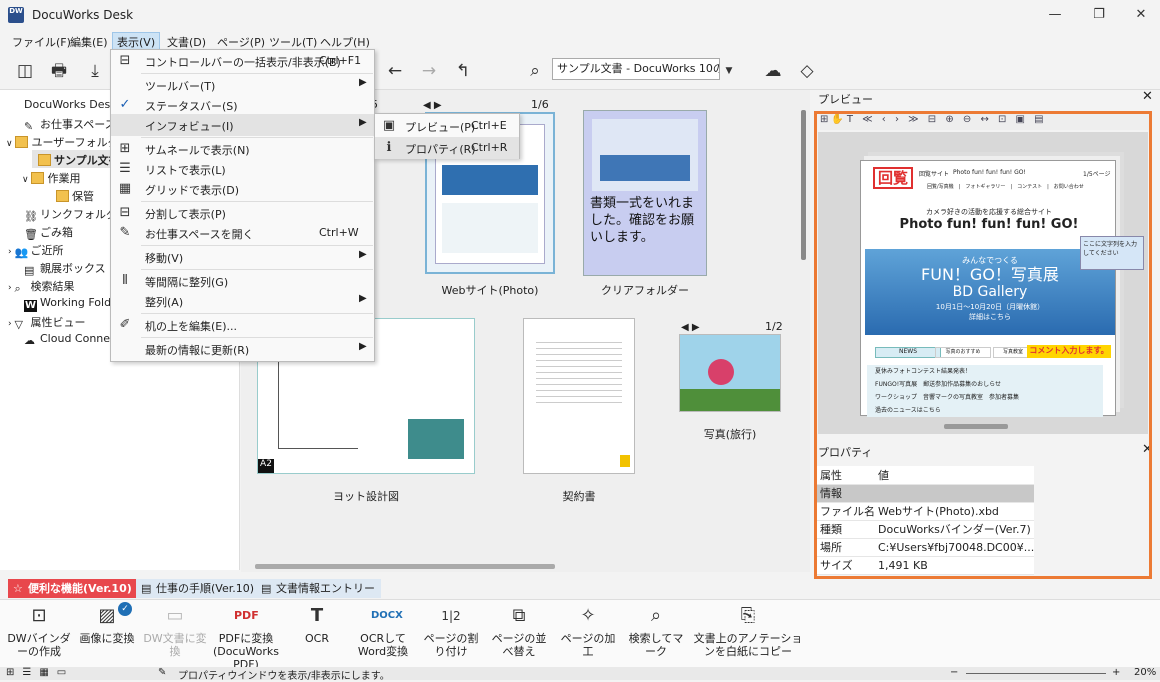 The image size is (1160, 682). What do you see at coordinates (70, 104) in the screenshot?
I see `tree-item-docuworks-desk: DocuWorks Desk` at bounding box center [70, 104].